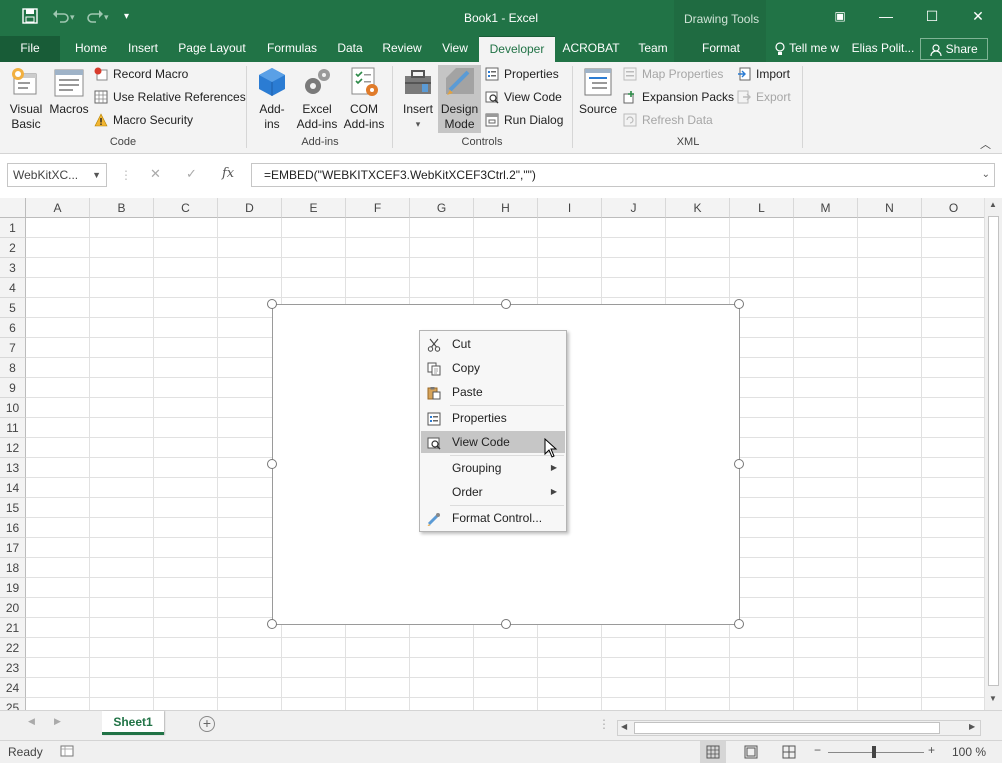 The height and width of the screenshot is (763, 1002). Describe the element at coordinates (953, 208) in the screenshot. I see `column-header: O` at that location.